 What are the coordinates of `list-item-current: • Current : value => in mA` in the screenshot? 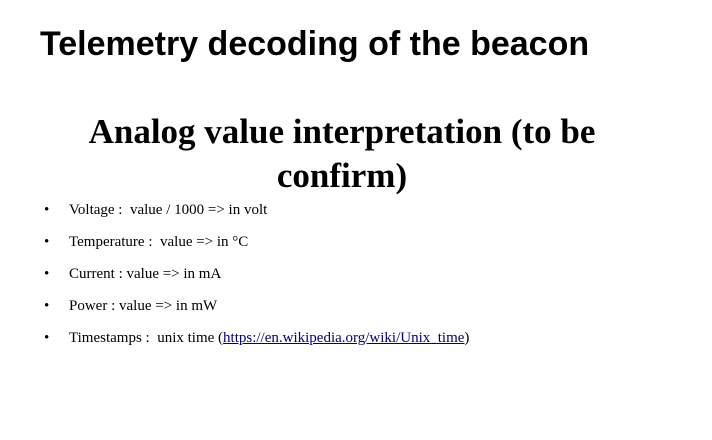 It's located at (256, 274).